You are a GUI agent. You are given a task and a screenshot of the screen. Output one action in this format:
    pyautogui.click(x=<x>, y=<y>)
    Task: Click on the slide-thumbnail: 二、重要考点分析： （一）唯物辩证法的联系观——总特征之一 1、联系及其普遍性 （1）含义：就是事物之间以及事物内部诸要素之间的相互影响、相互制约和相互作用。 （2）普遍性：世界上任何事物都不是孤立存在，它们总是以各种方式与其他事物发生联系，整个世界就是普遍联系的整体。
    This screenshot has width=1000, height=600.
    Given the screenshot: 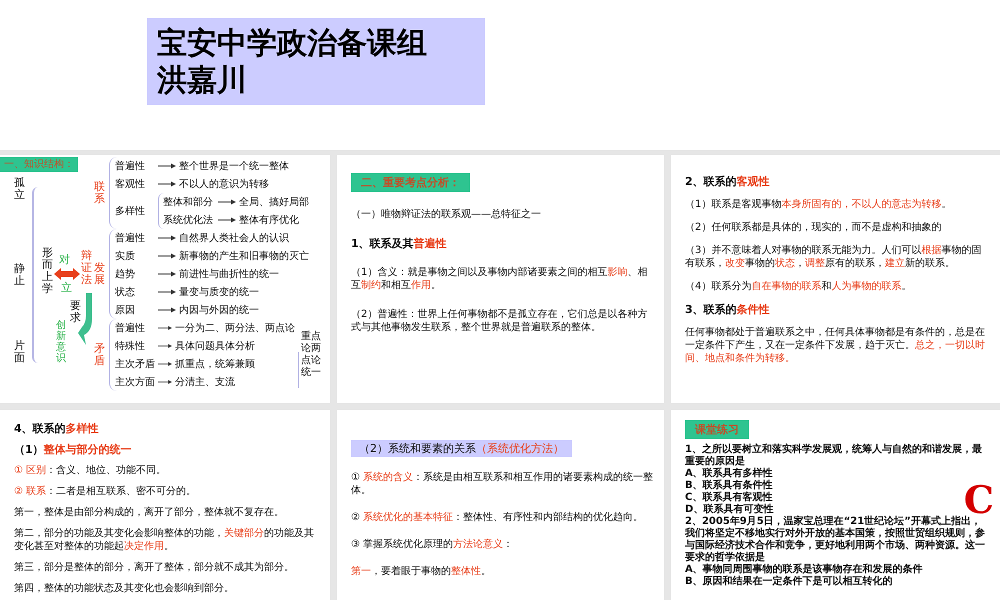 What is the action you would take?
    pyautogui.click(x=500, y=279)
    